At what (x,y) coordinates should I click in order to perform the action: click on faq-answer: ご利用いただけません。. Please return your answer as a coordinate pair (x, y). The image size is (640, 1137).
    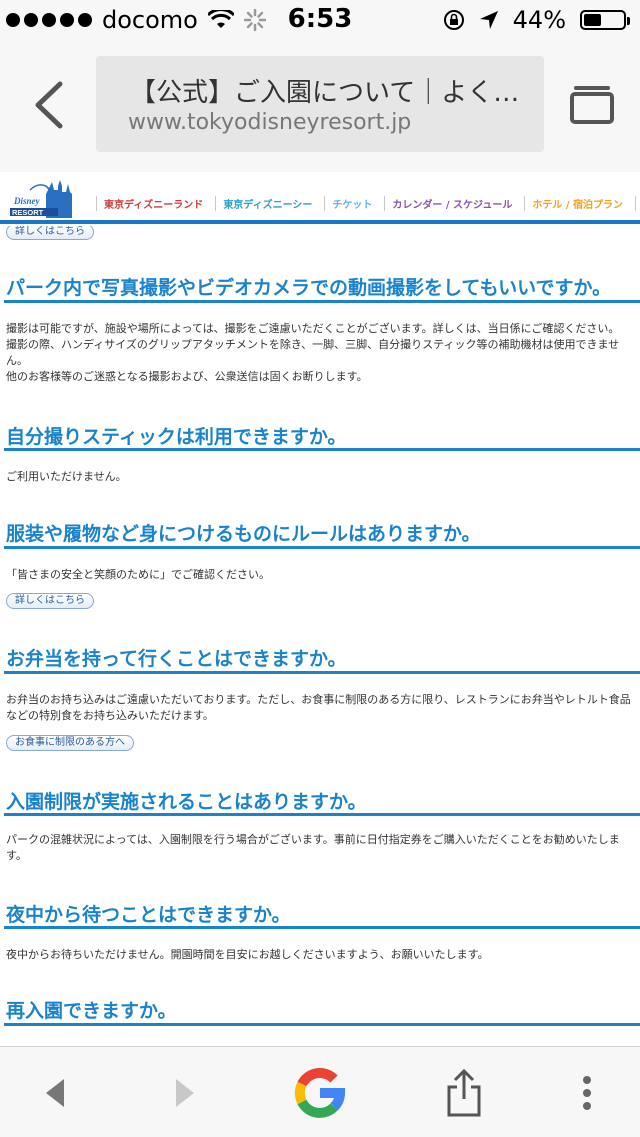
    Looking at the image, I should click on (321, 477).